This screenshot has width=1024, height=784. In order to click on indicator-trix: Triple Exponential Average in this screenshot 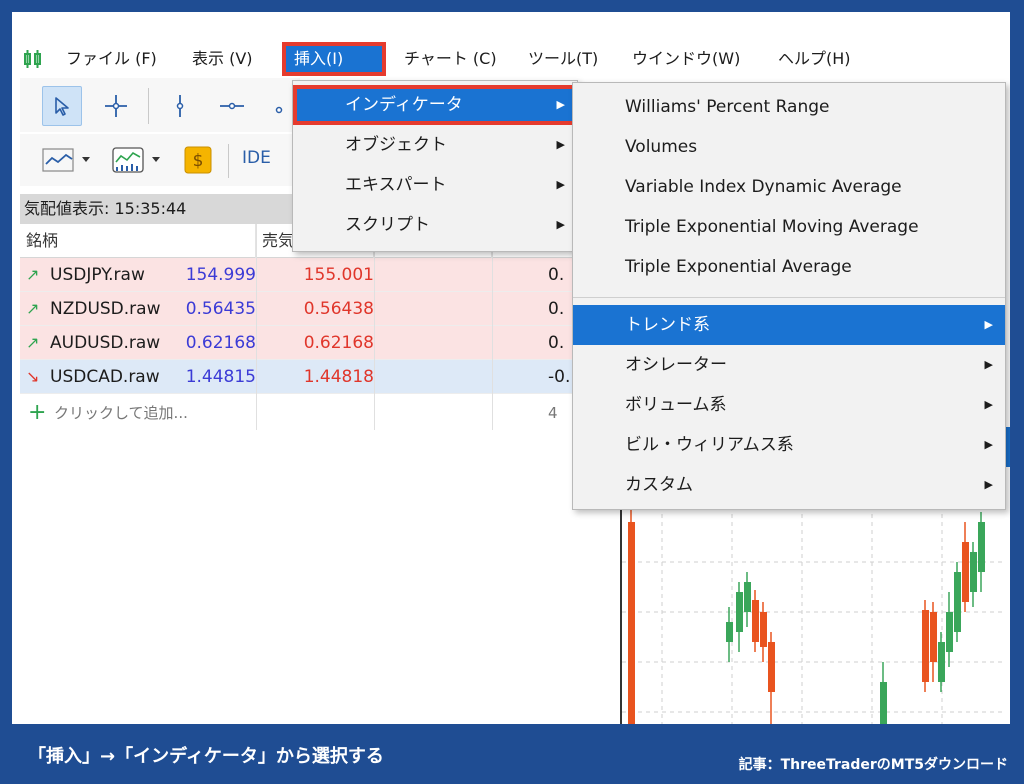, I will do `click(789, 267)`.